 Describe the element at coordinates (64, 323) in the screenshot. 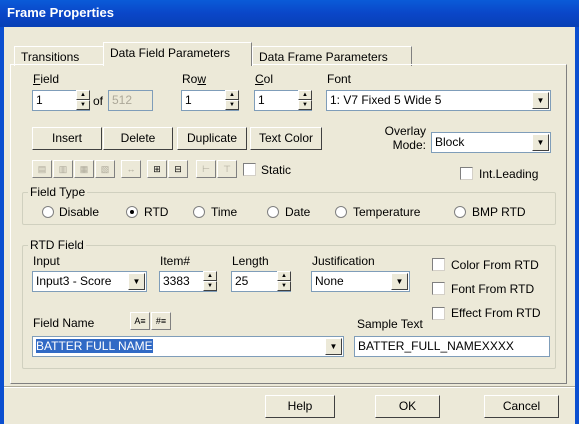

I see `field-name-label: Field Name` at that location.